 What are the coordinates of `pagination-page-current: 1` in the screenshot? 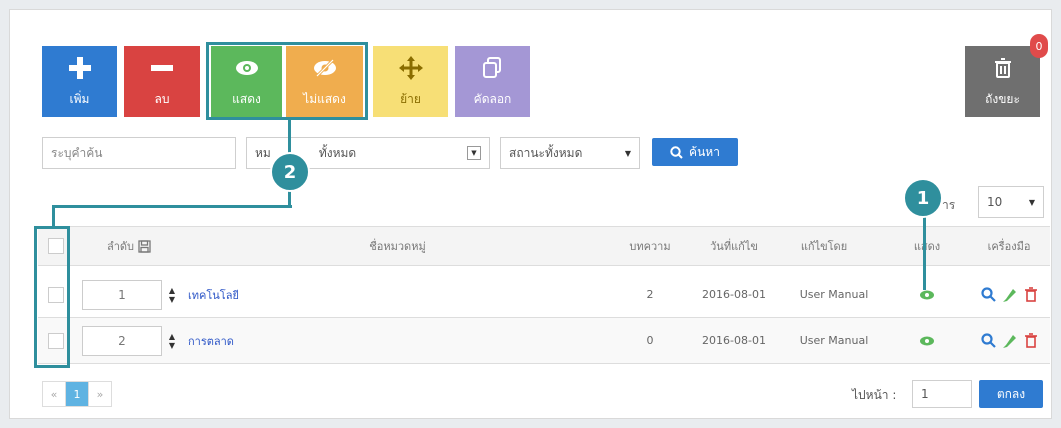 It's located at (77, 394).